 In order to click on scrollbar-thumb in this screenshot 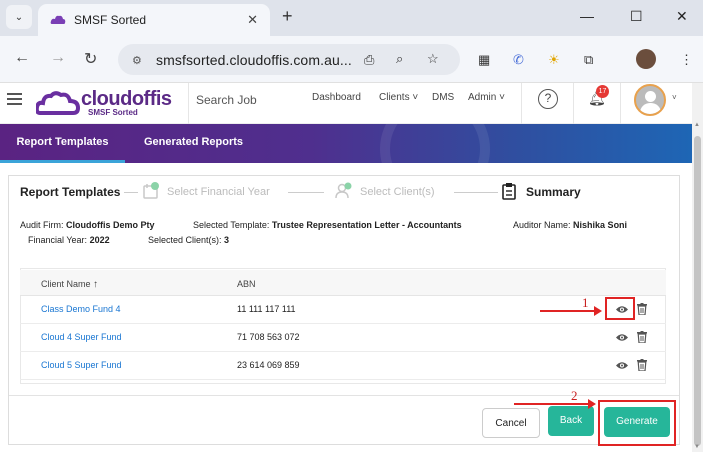, I will do `click(697, 291)`.